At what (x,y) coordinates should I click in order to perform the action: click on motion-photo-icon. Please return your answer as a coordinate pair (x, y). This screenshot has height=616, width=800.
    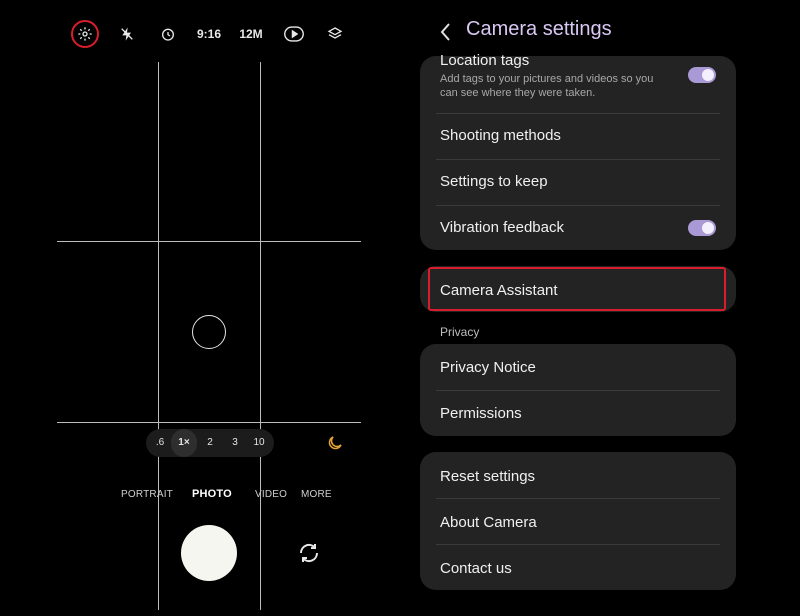
    Looking at the image, I should click on (294, 34).